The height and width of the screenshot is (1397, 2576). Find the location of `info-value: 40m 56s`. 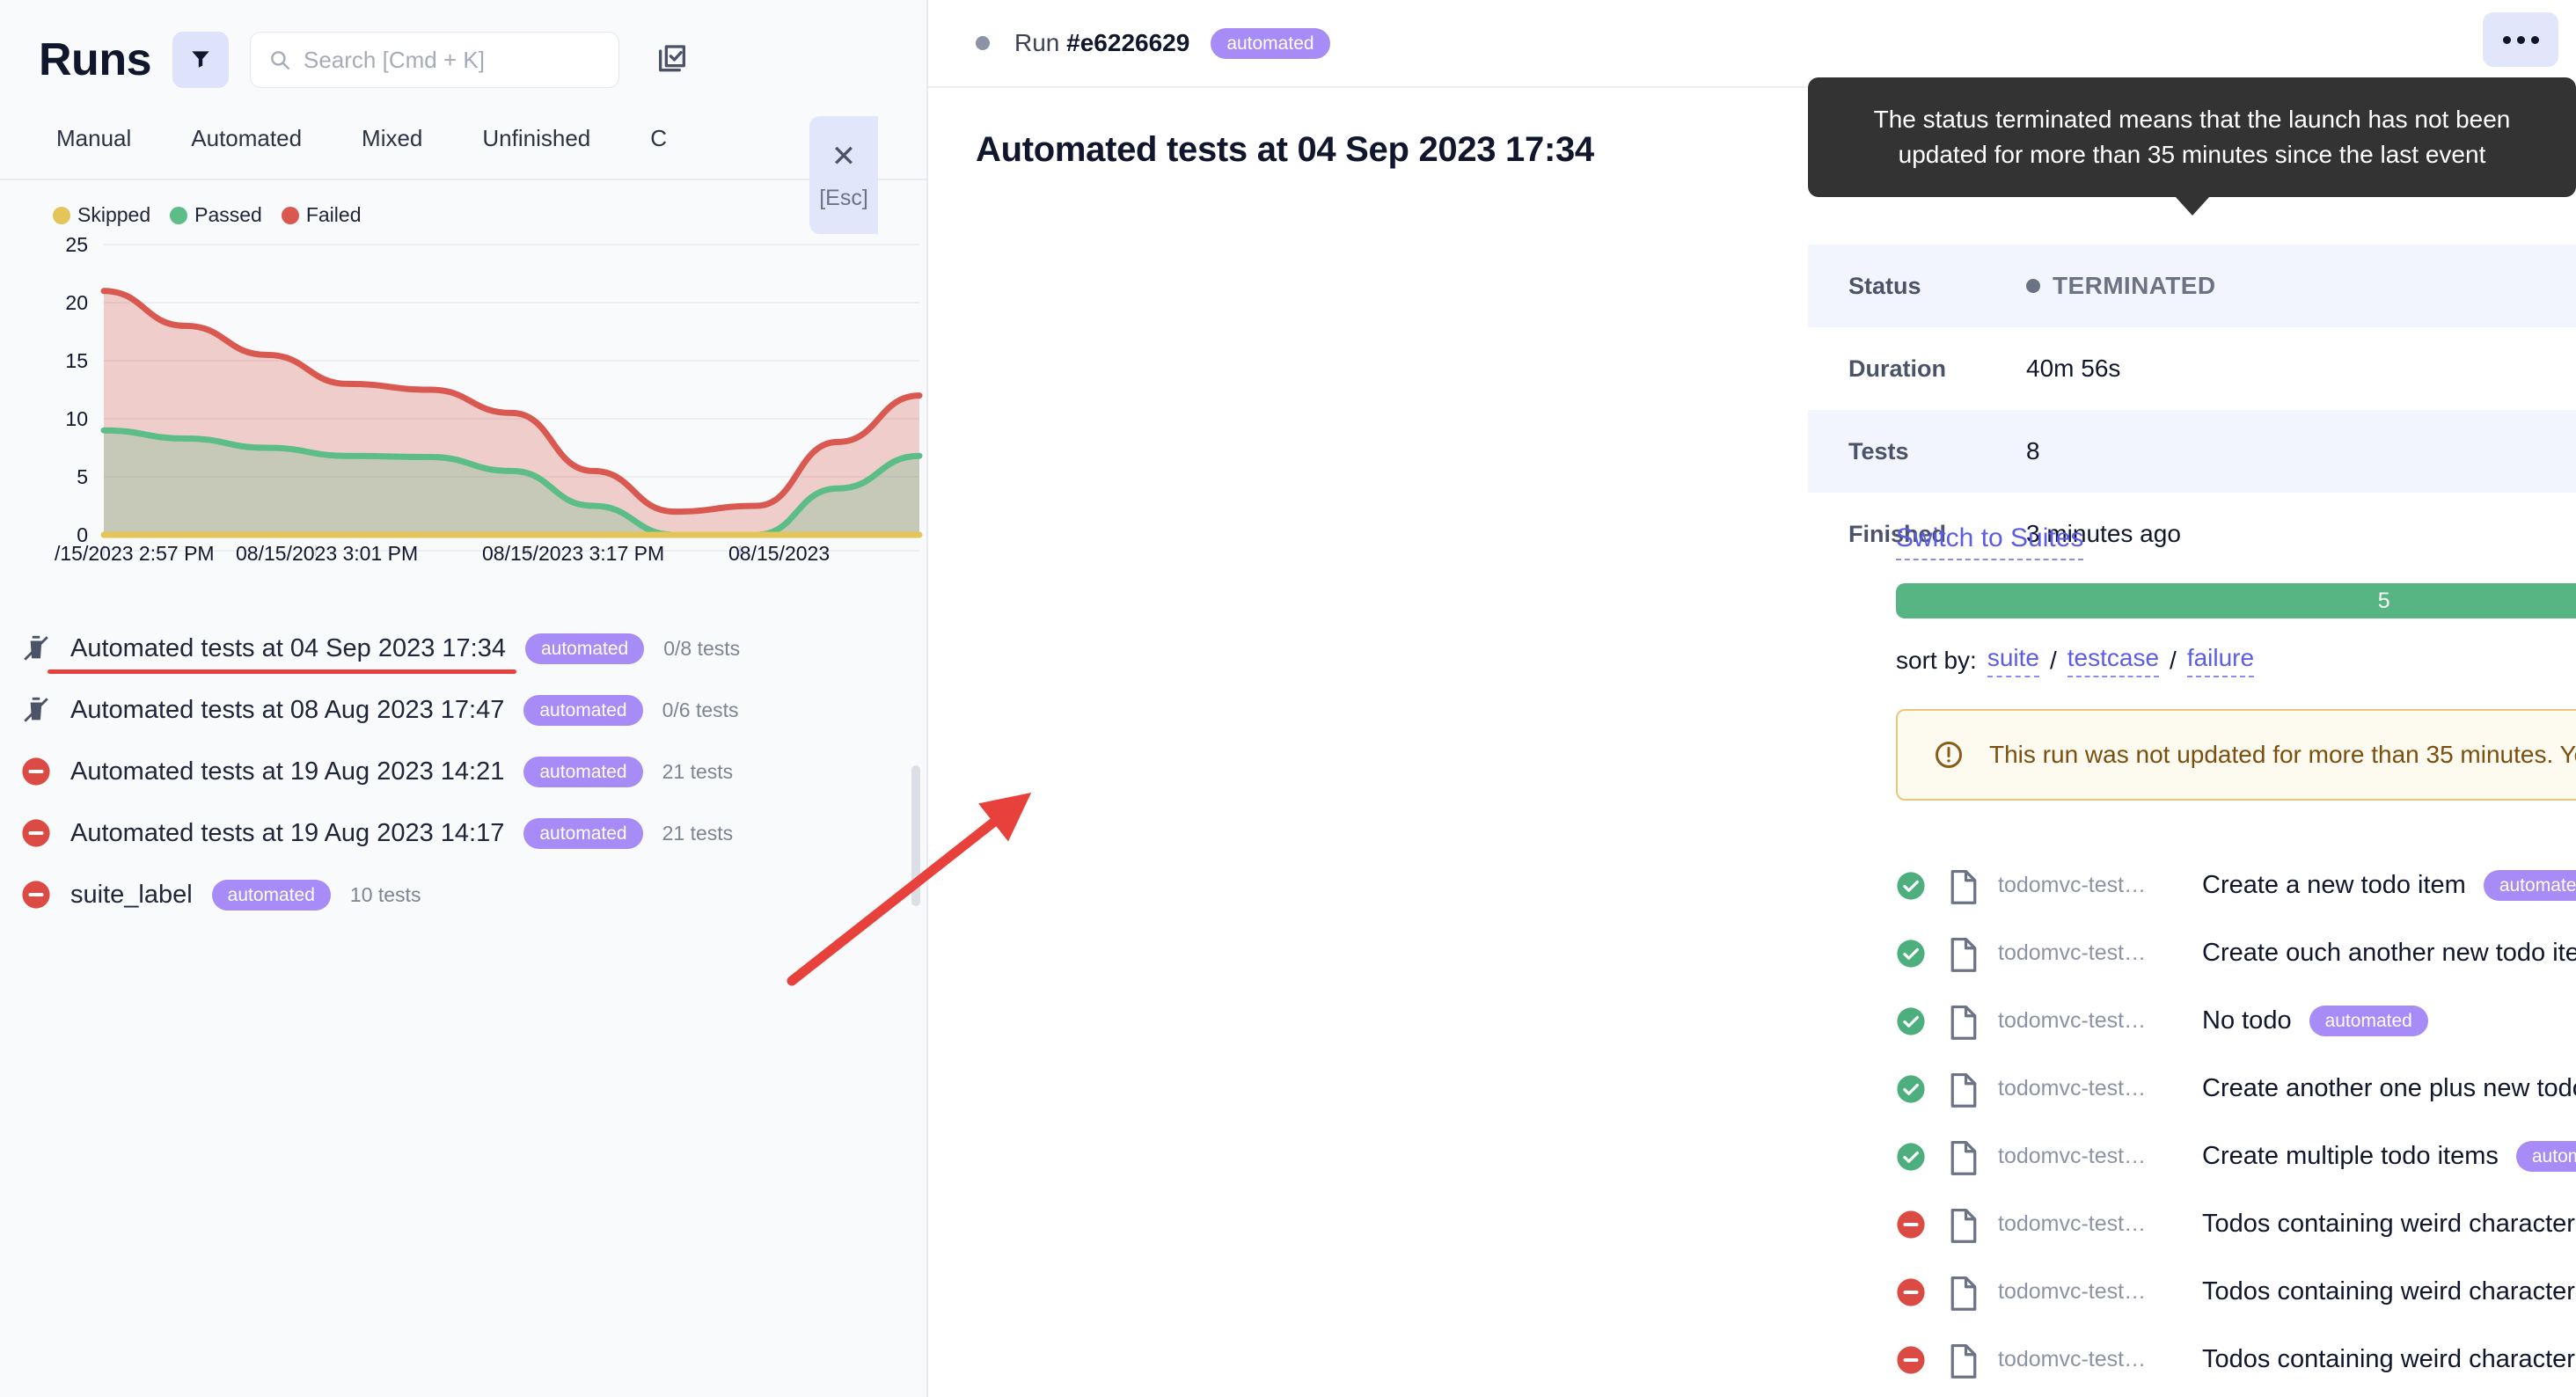

info-value: 40m 56s is located at coordinates (2073, 368).